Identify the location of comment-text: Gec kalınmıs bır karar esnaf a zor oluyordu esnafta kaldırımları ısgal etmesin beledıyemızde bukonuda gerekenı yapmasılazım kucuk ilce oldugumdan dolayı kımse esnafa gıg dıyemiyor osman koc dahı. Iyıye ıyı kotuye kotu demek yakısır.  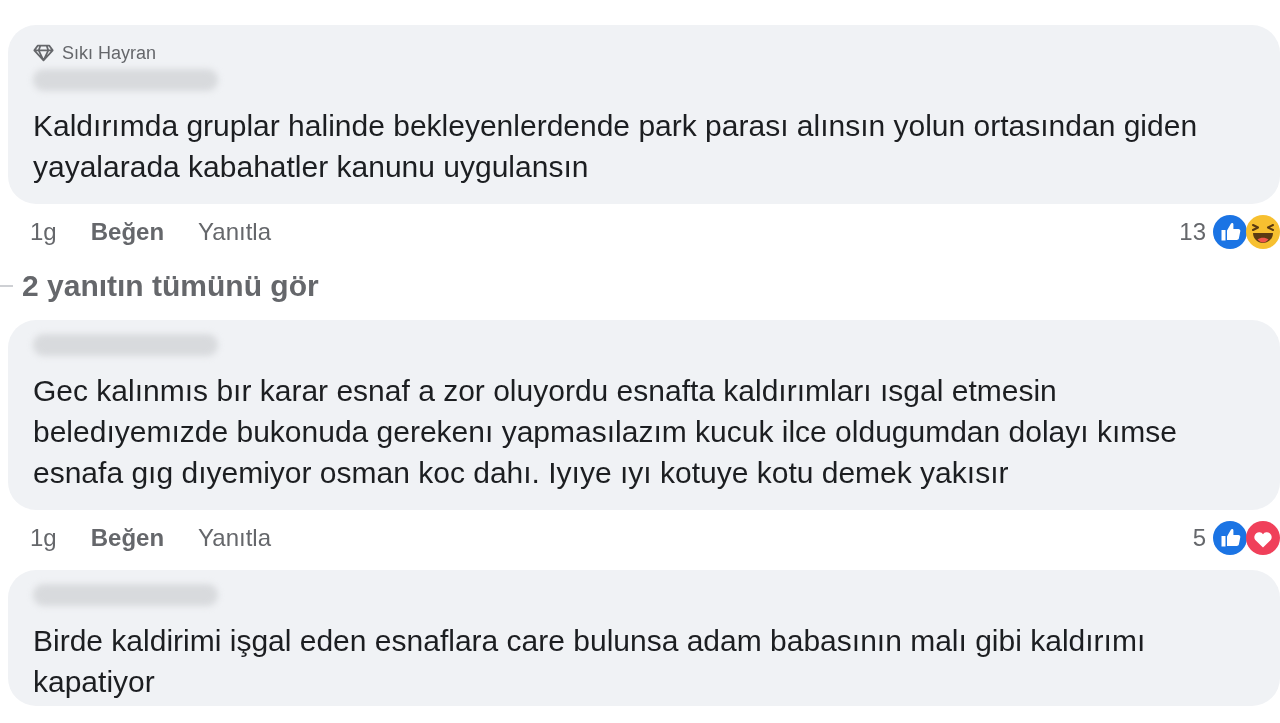
(605, 432).